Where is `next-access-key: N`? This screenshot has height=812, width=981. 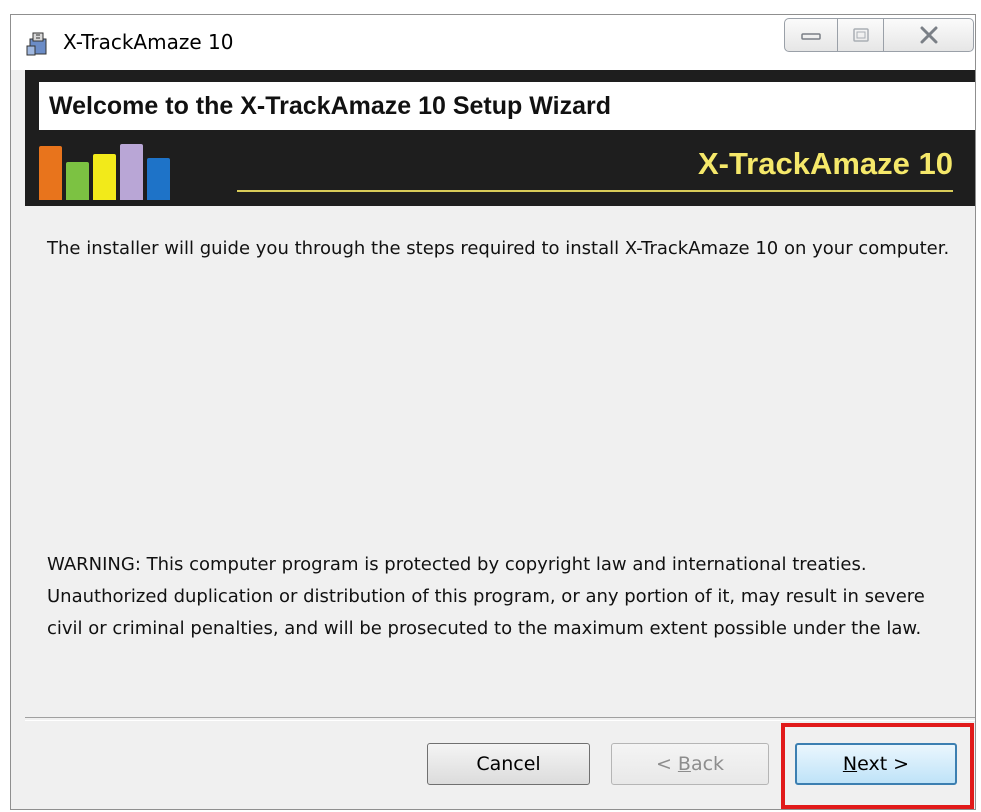 next-access-key: N is located at coordinates (850, 764).